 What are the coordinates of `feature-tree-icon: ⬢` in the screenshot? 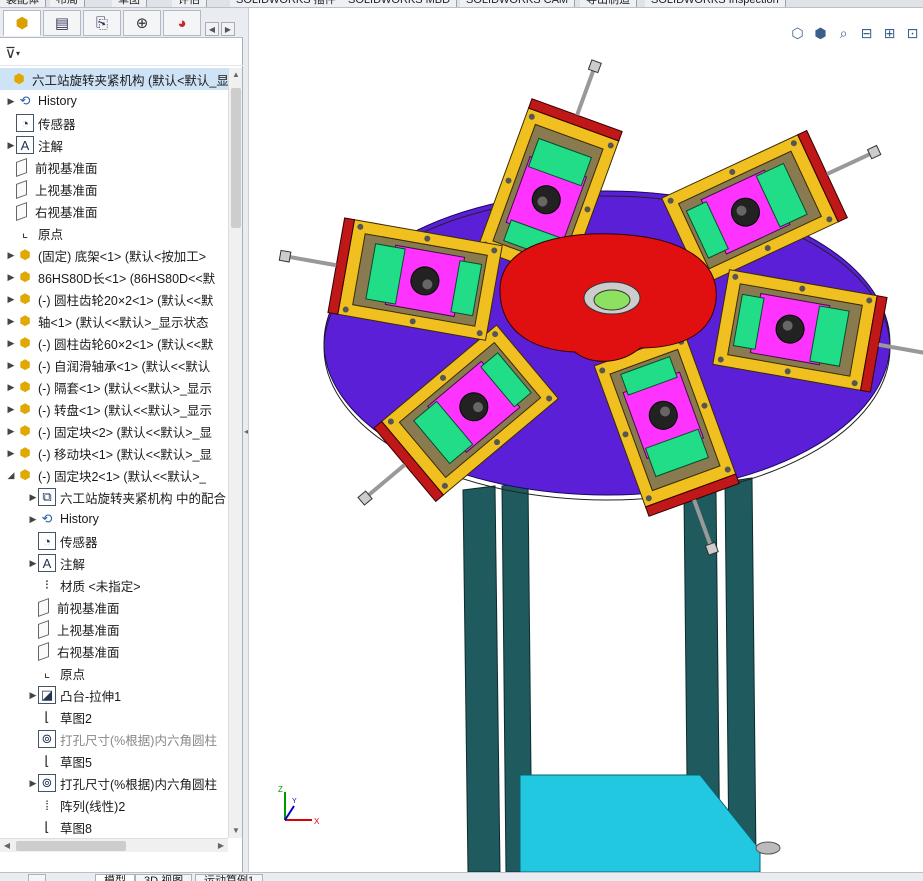 It's located at (22, 23).